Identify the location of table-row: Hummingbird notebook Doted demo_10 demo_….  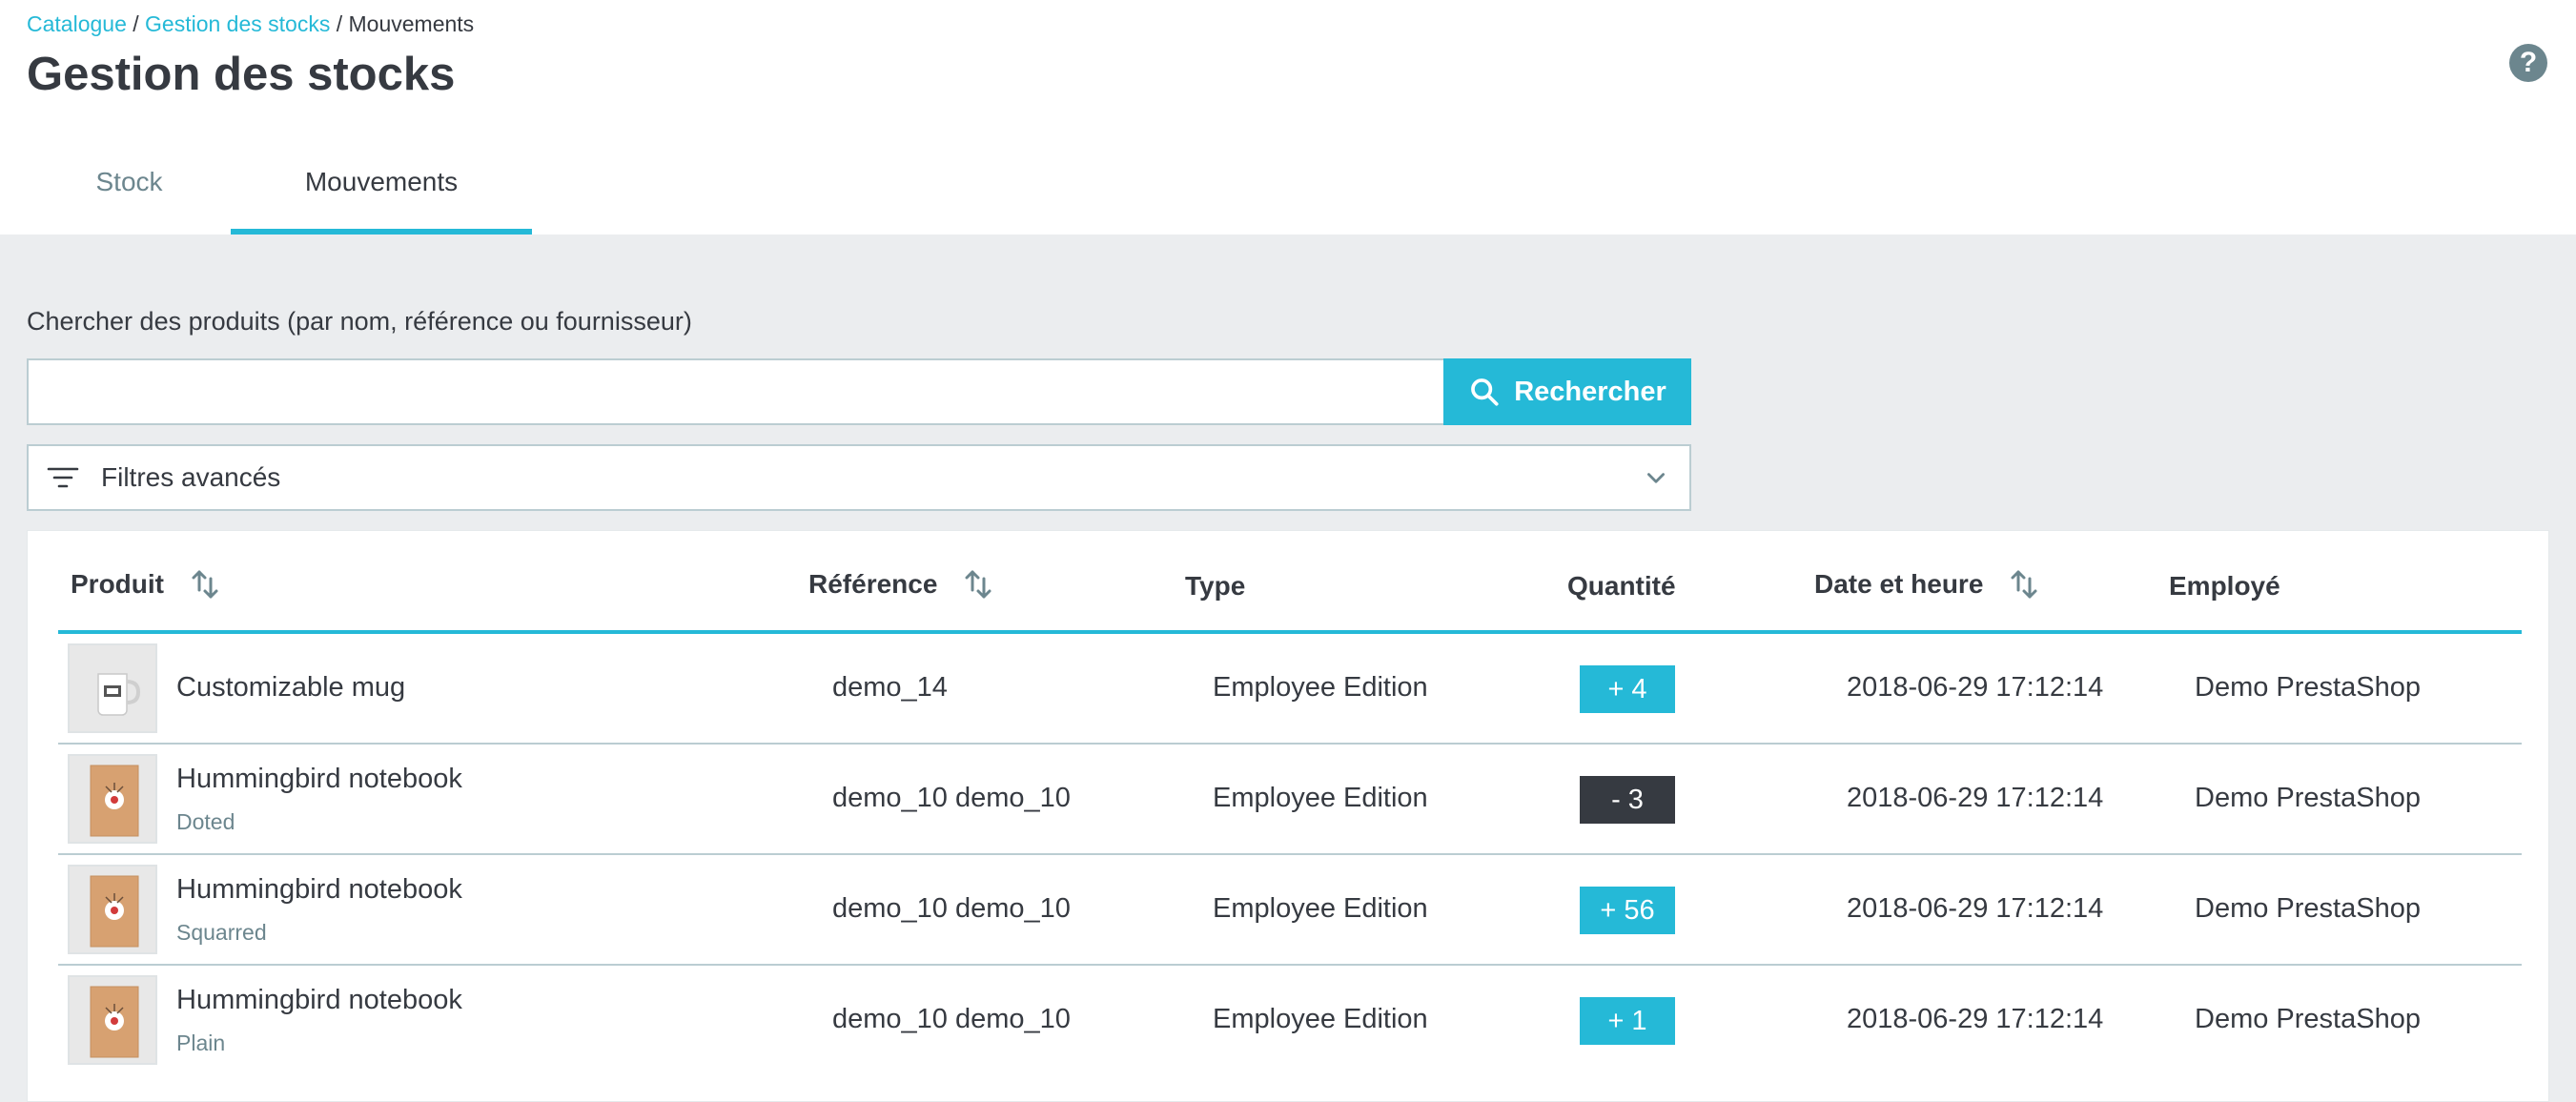
(1290, 800).